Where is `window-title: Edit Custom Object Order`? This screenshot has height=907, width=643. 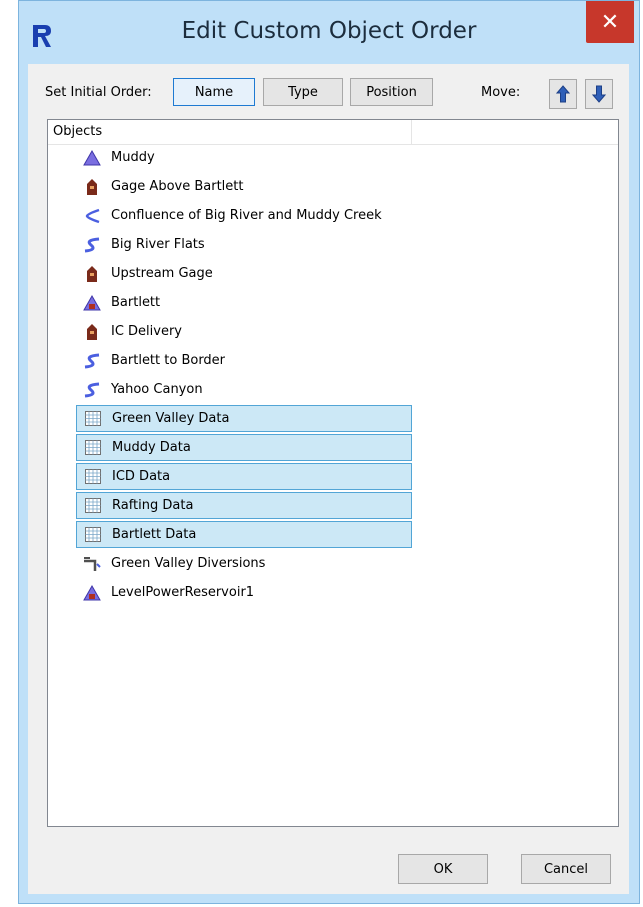
window-title: Edit Custom Object Order is located at coordinates (329, 31).